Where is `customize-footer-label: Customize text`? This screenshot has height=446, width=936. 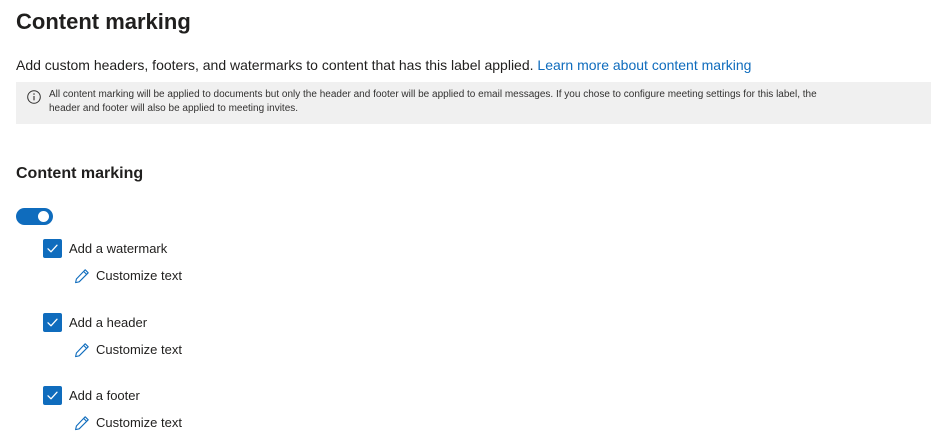
customize-footer-label: Customize text is located at coordinates (139, 422).